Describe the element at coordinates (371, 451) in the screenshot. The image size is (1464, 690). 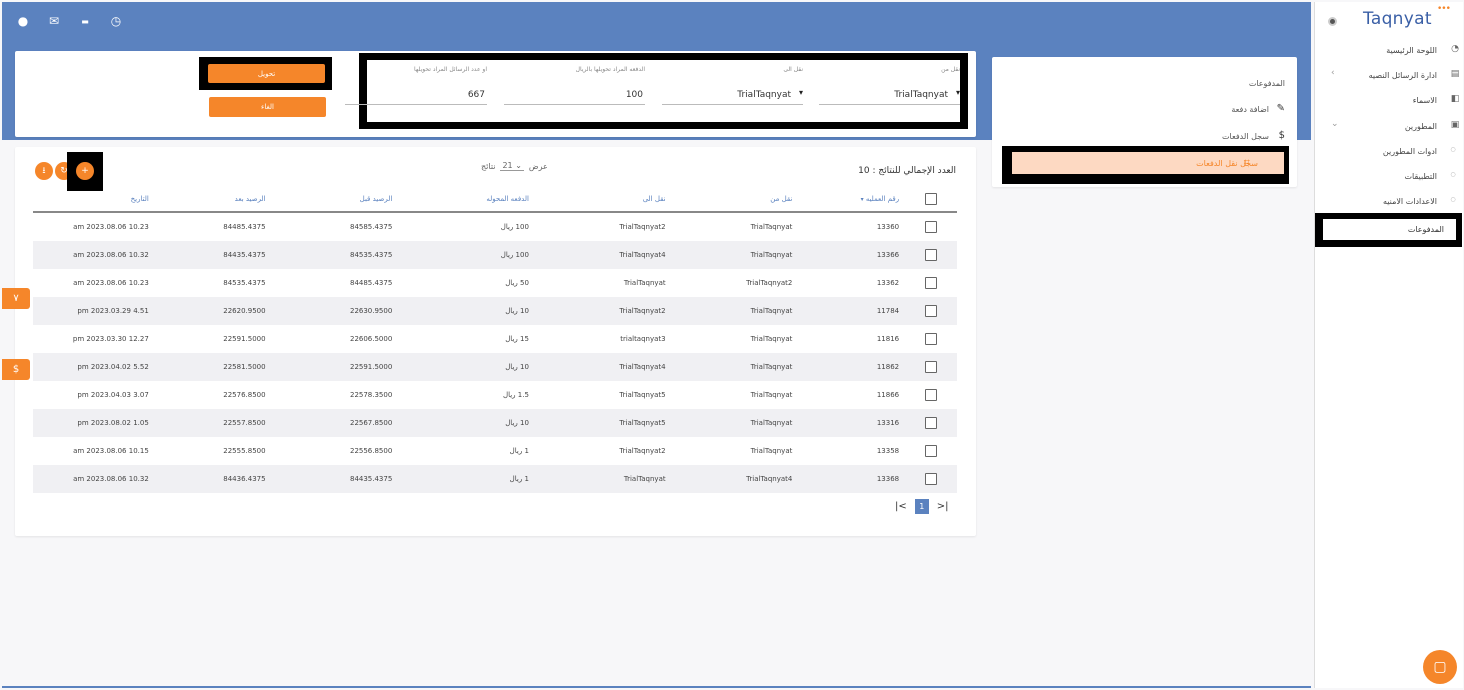
I see `table-cell: 22556.8500` at that location.